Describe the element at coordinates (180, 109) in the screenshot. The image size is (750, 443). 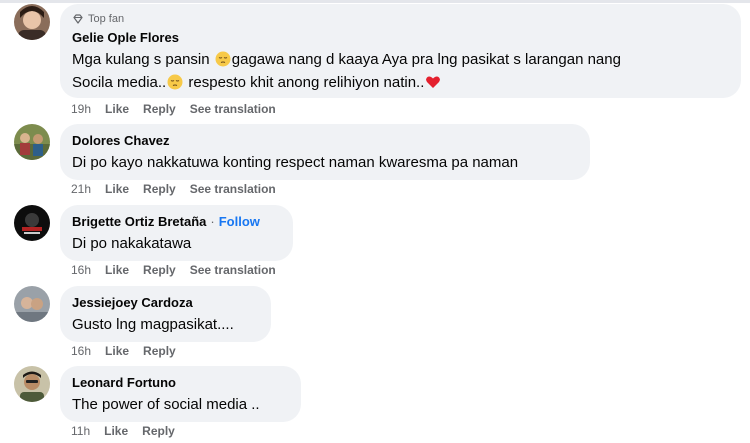
I see `comment-actions: 19h Like Reply See translation` at that location.